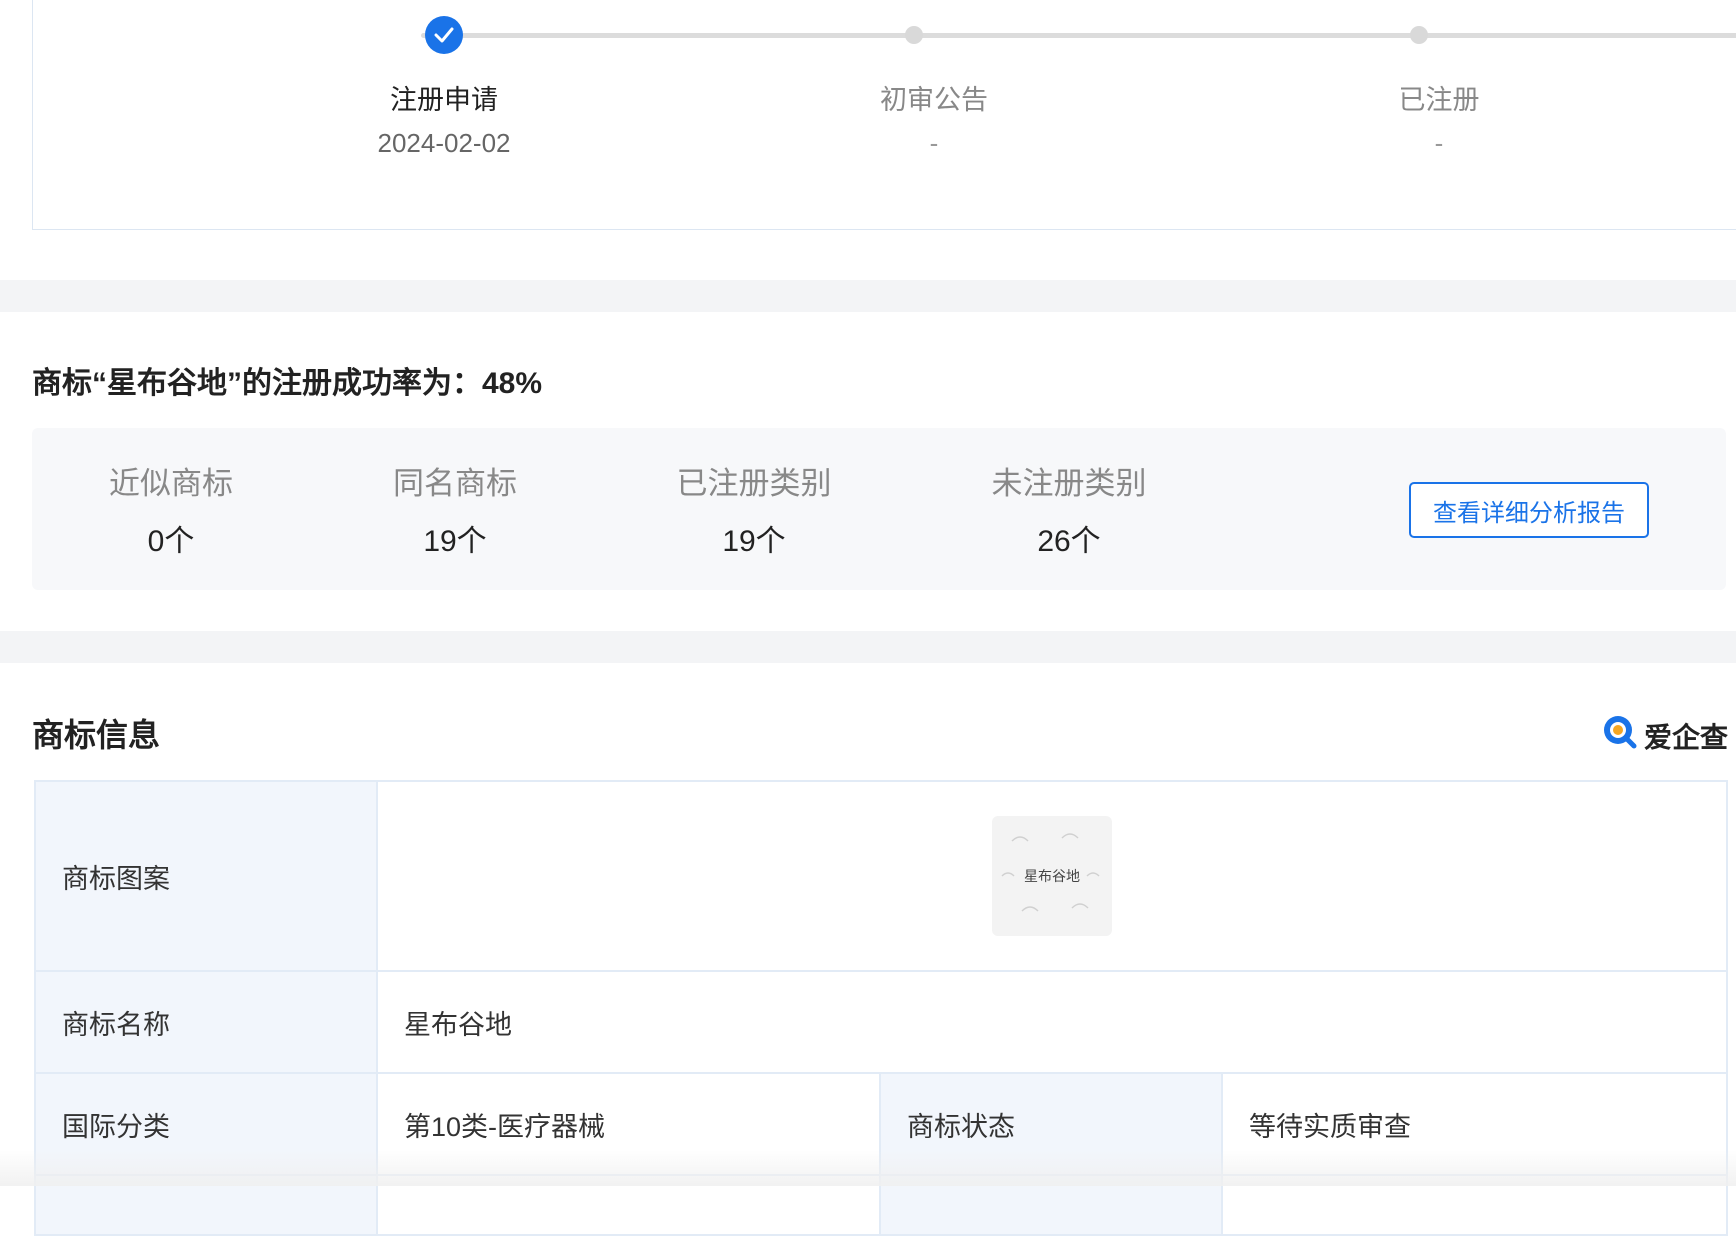  I want to click on trademark-image-cell: 星布谷地, so click(1052, 876).